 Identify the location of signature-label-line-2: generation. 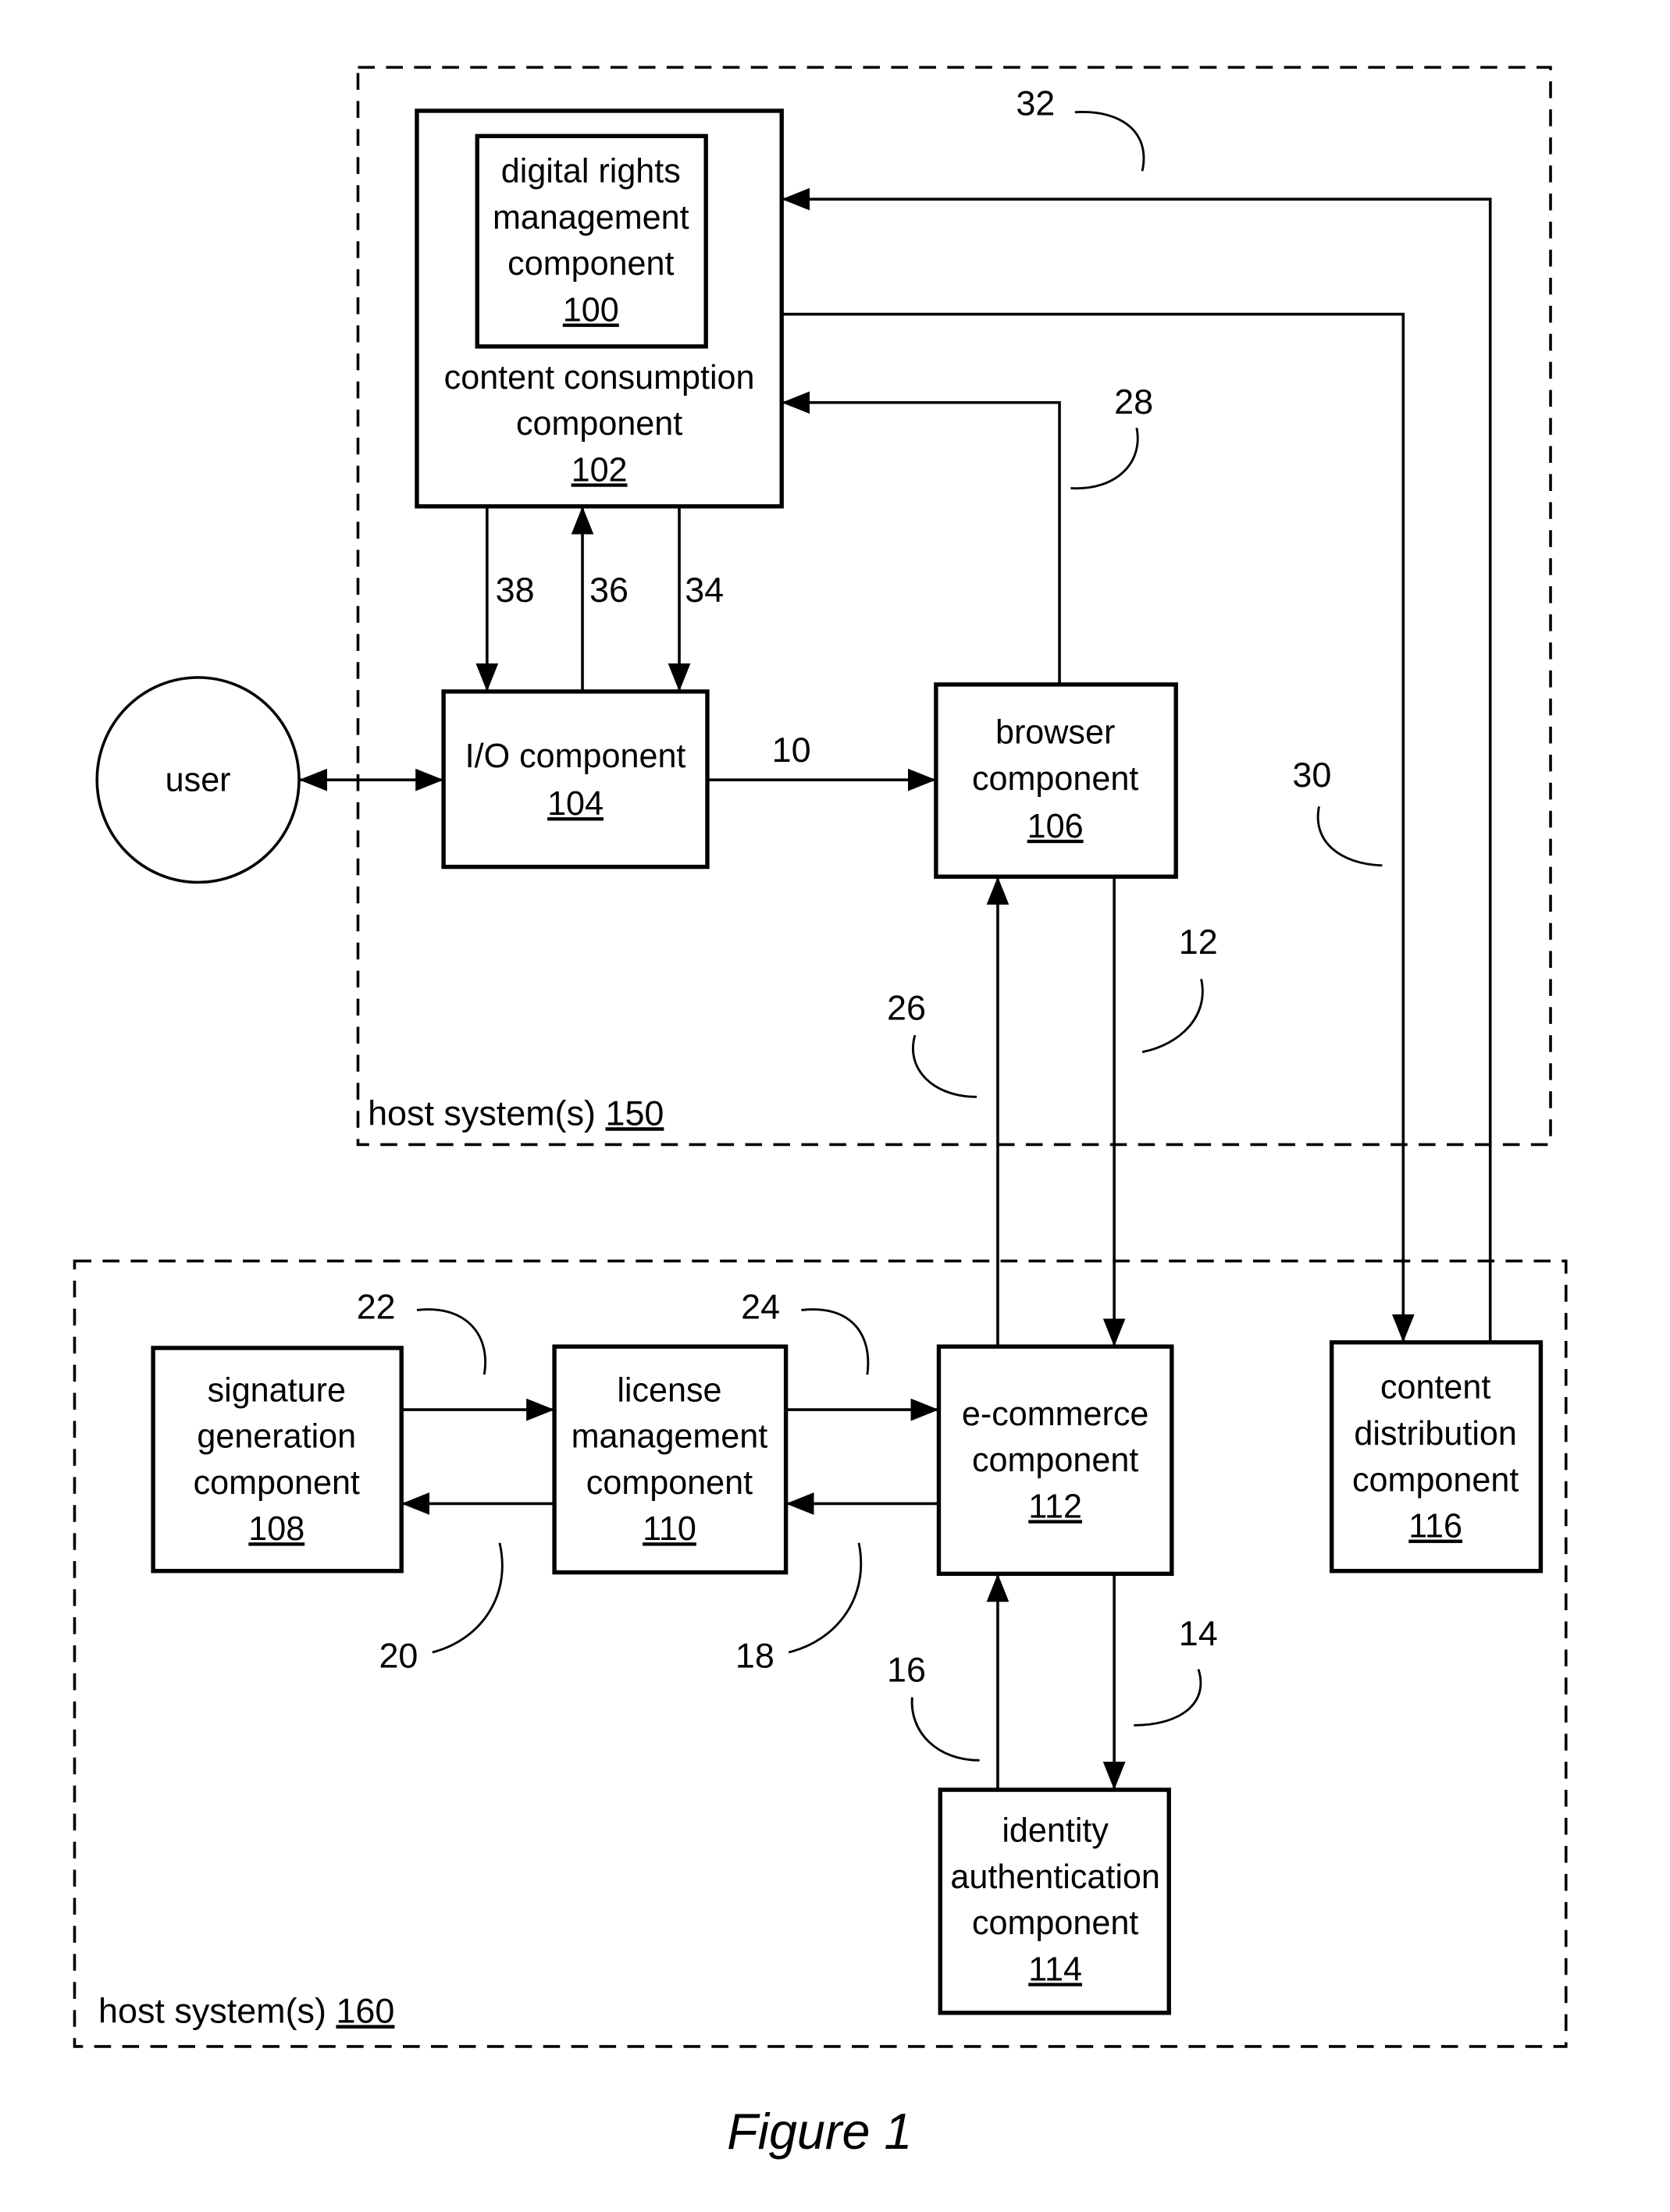
(276, 1437).